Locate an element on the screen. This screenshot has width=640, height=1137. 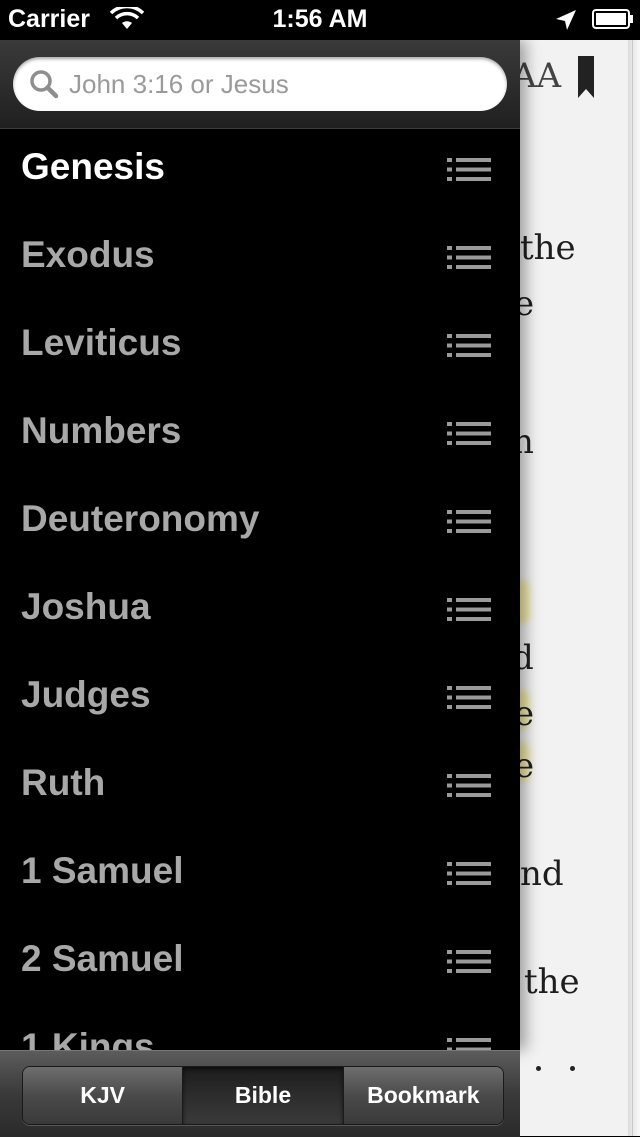
clock: 1:56 AM is located at coordinates (320, 19).